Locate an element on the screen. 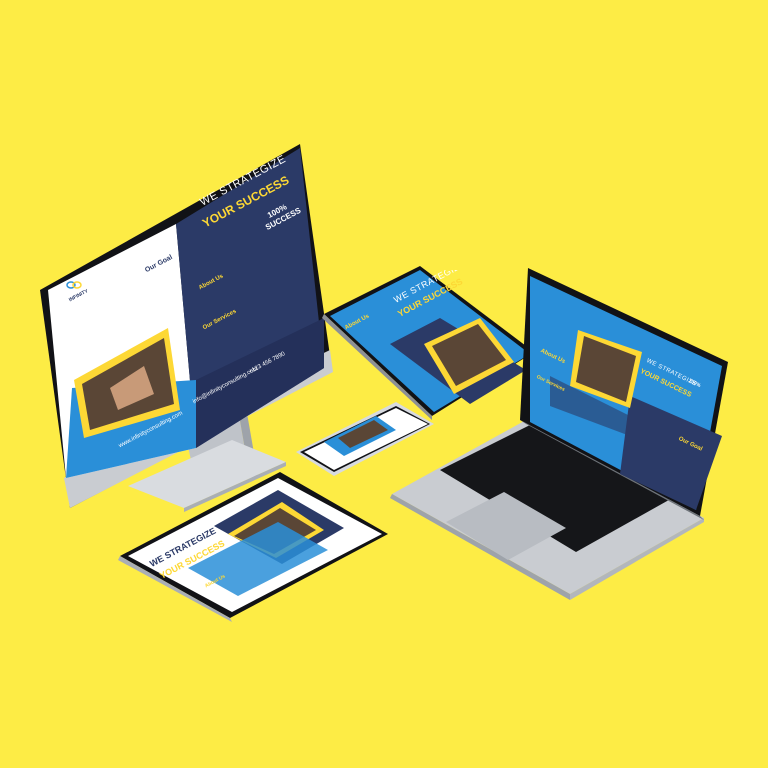  tablet-flat-screen: WE STRATEGIZE YOUR SUCCESS About Us is located at coordinates (255, 545).